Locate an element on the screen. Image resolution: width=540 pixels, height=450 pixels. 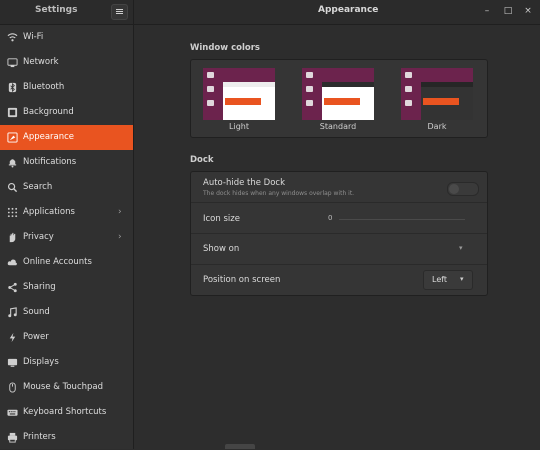
sidebar-item-mouse: Mouse & Touchpad is located at coordinates (66, 387).